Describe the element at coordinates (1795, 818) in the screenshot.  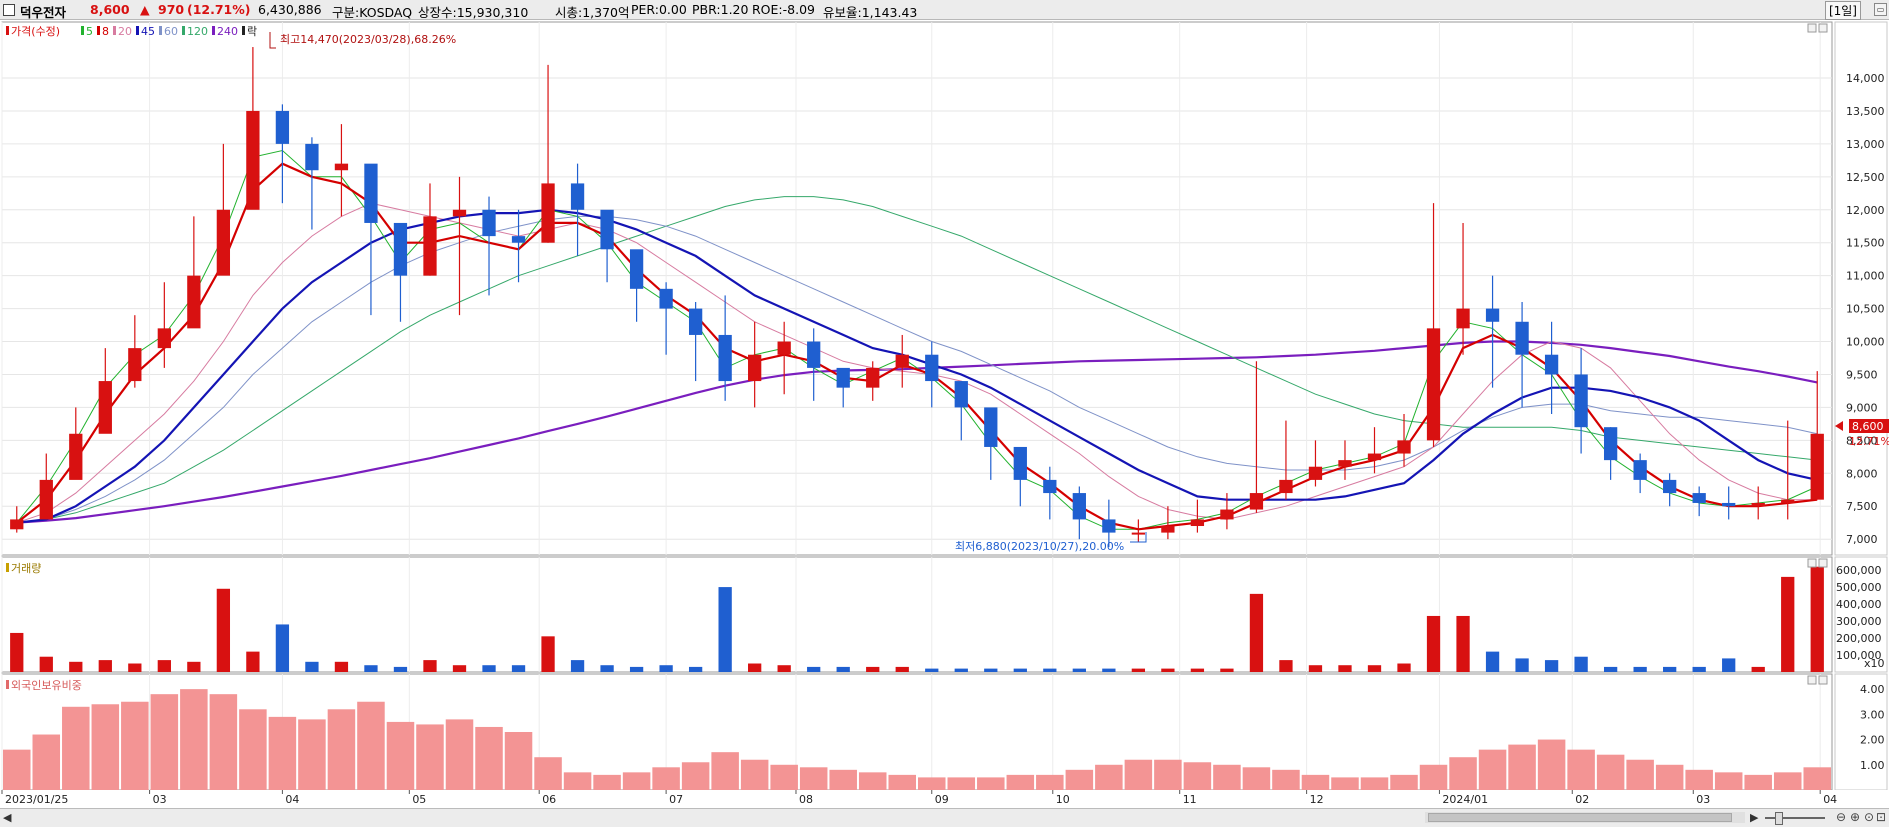
I see `zoom-slider` at that location.